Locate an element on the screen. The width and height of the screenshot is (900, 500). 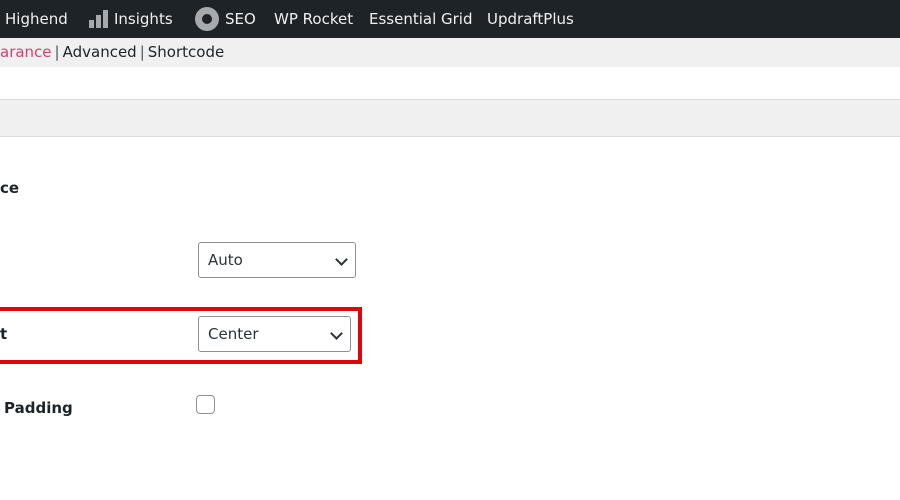
admin-bar-insights: Insights is located at coordinates (131, 19).